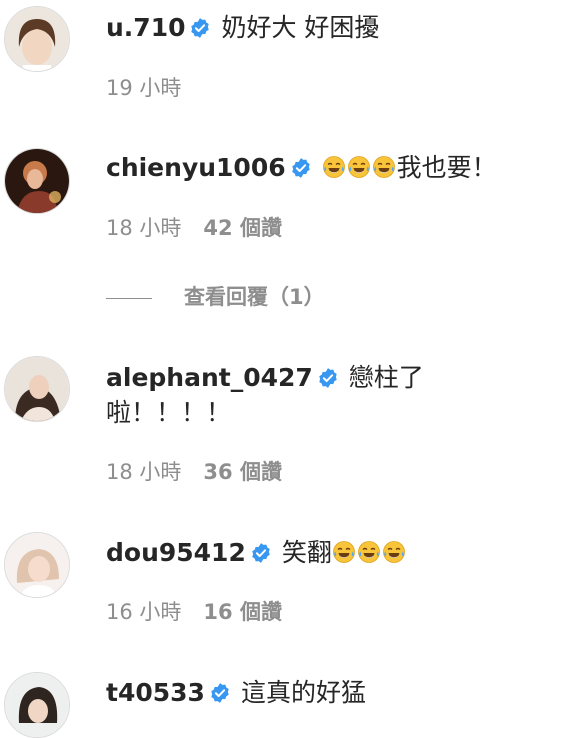 The height and width of the screenshot is (738, 566). What do you see at coordinates (306, 552) in the screenshot?
I see `comment-text: 笑翻` at bounding box center [306, 552].